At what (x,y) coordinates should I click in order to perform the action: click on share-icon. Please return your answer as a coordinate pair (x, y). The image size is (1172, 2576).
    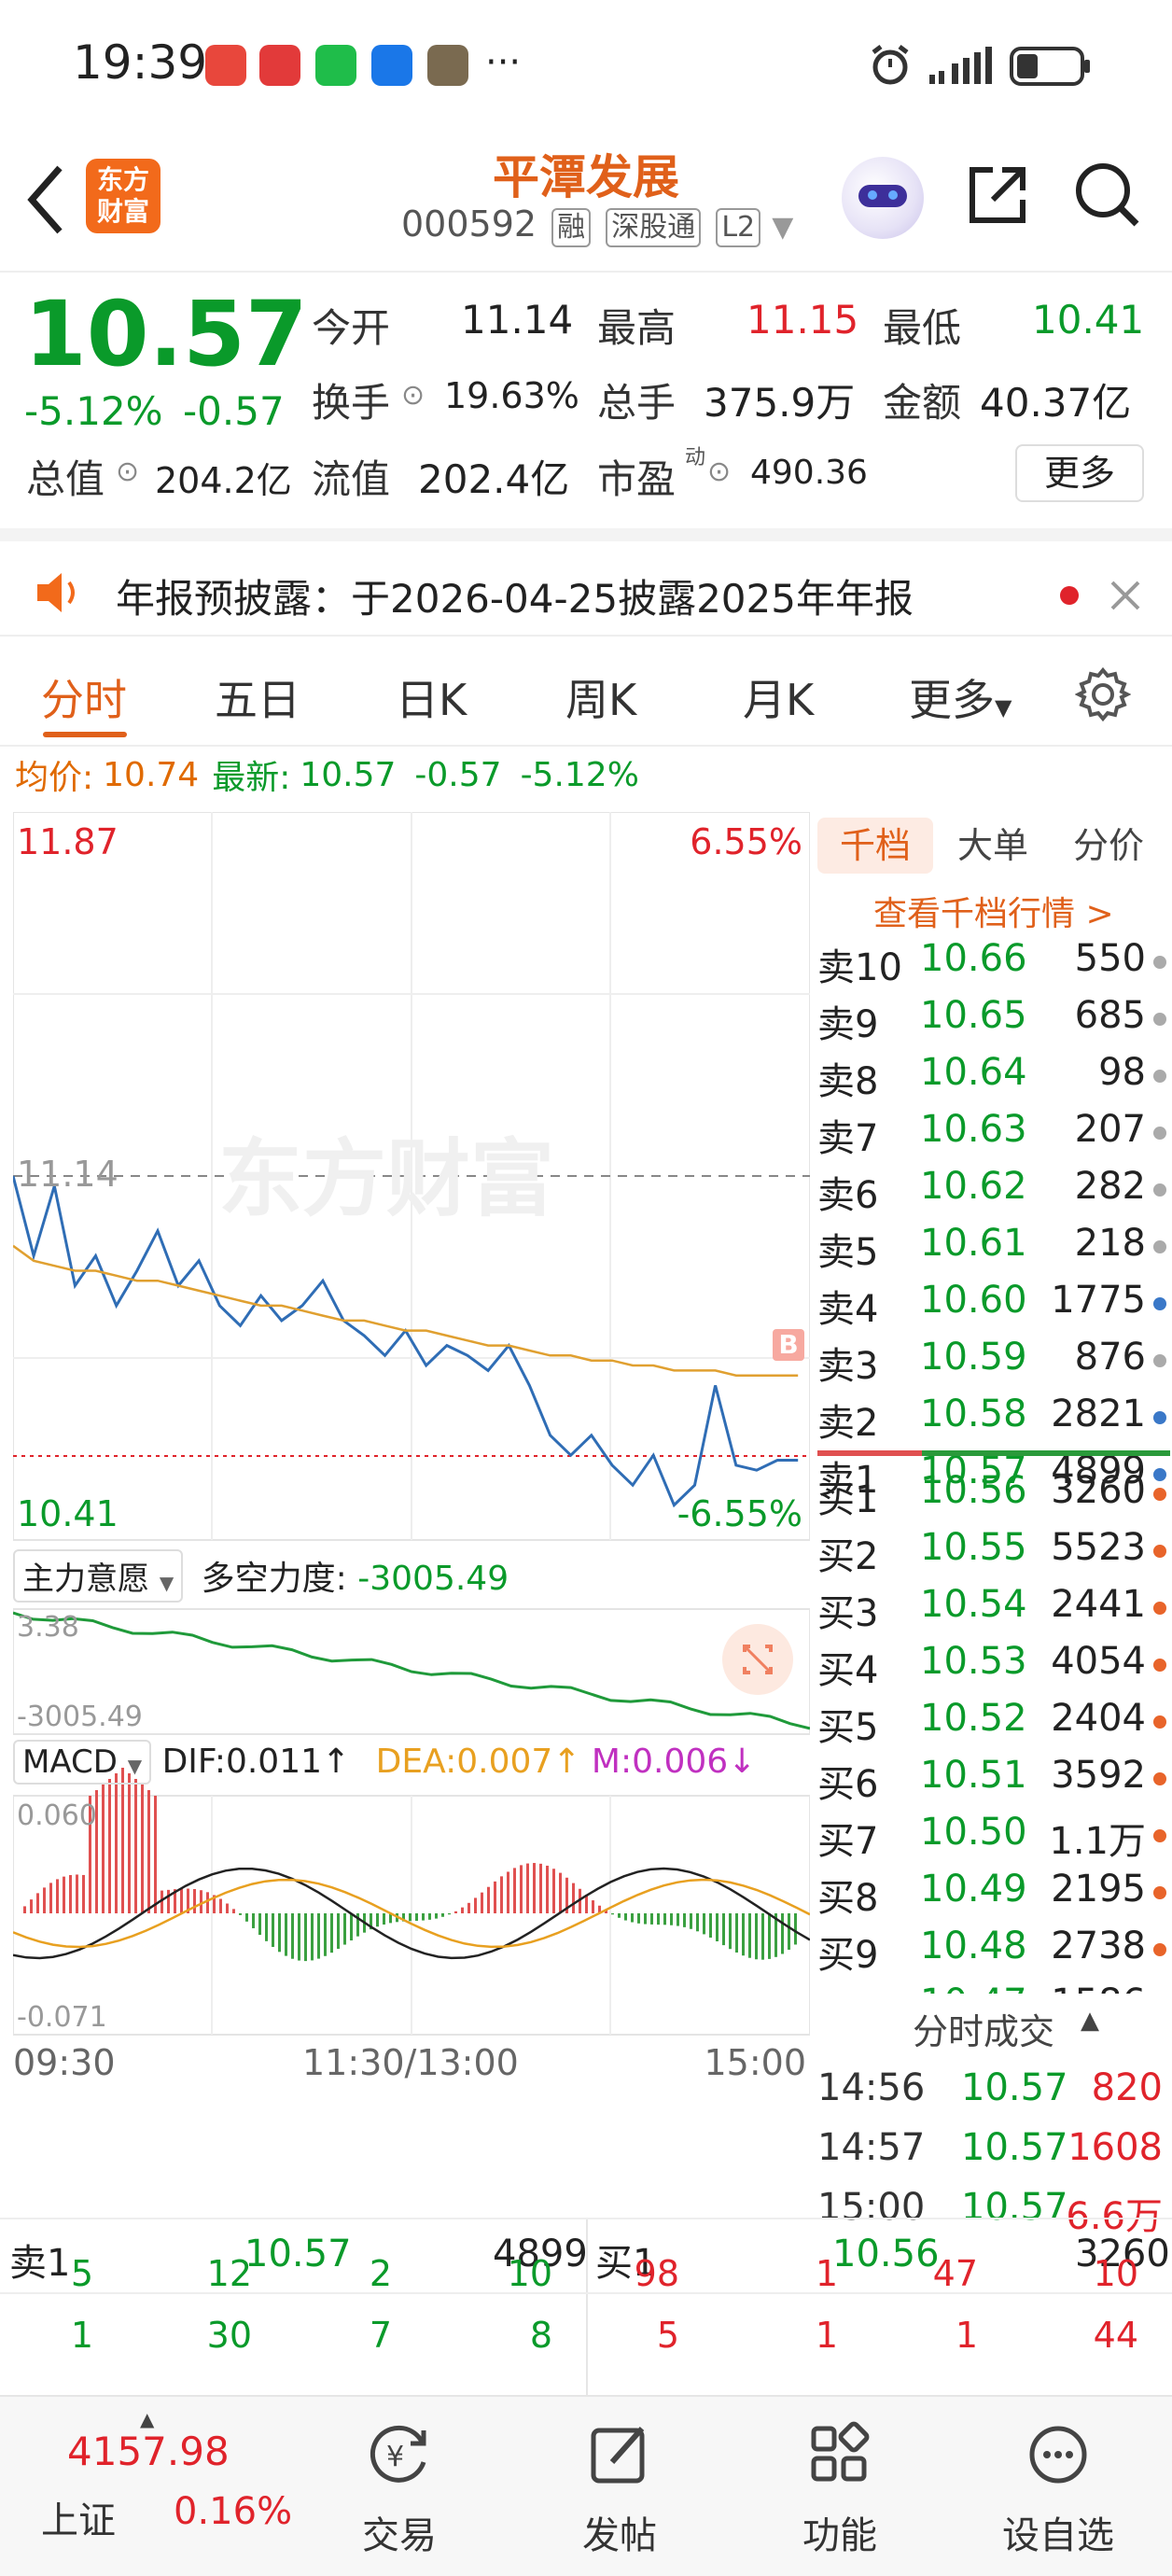
    Looking at the image, I should click on (998, 194).